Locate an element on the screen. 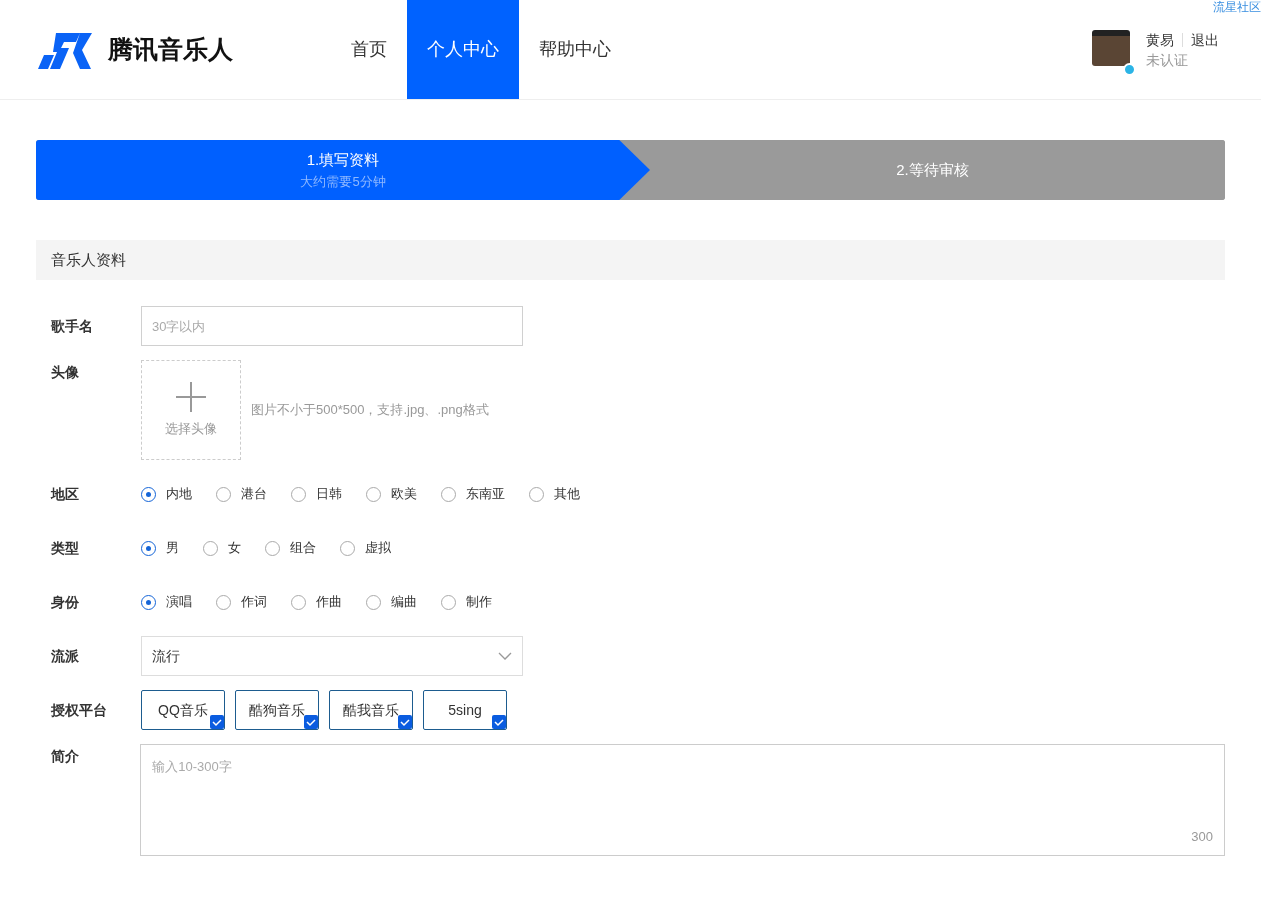 The width and height of the screenshot is (1261, 906). progress-step: 1.填写资料 大约需要5分钟 is located at coordinates (343, 170).